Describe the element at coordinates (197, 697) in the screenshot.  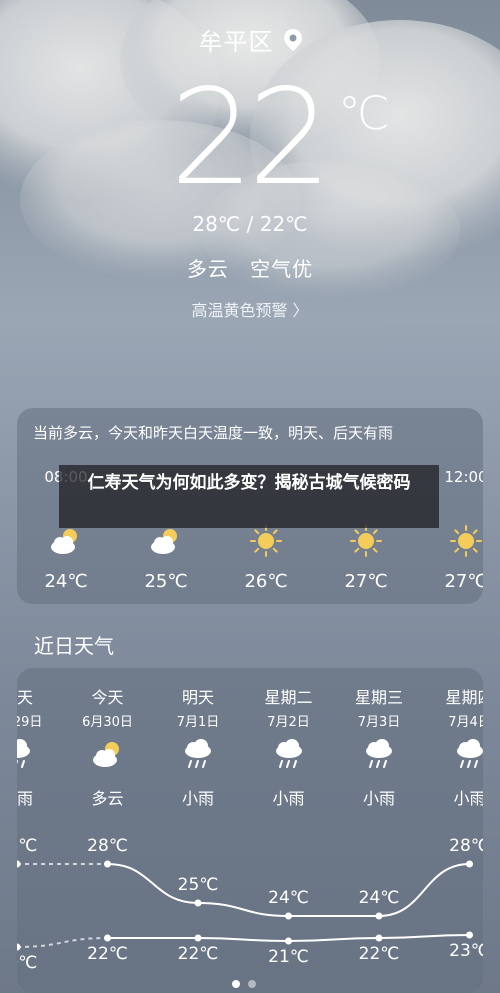
I see `day-name: 明天` at that location.